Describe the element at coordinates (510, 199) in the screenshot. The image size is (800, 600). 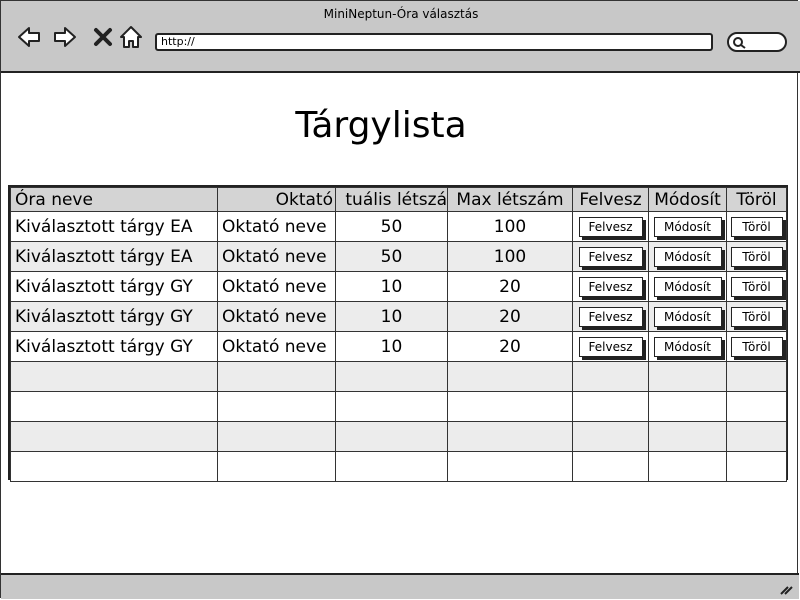
I see `column-header-max: Max létszám` at that location.